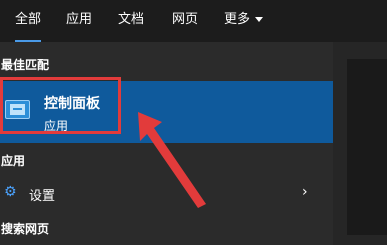 The height and width of the screenshot is (245, 387). What do you see at coordinates (131, 21) in the screenshot?
I see `tab-documents: 文档` at bounding box center [131, 21].